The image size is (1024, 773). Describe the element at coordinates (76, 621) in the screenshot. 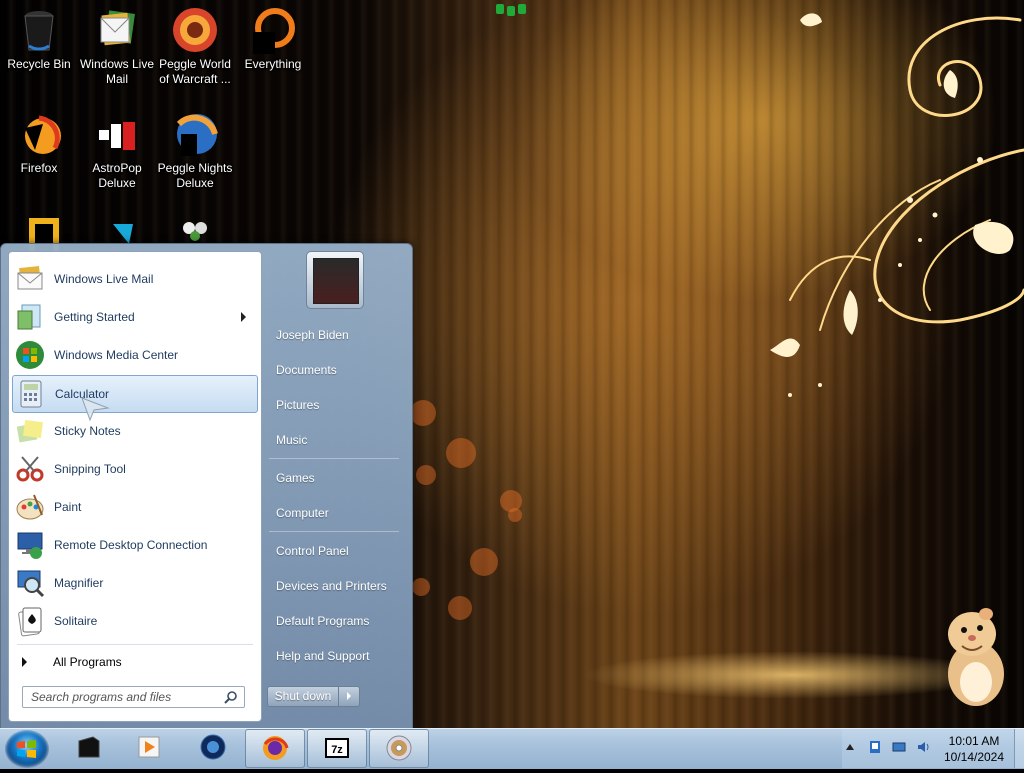

I see `program-label: Solitaire` at that location.